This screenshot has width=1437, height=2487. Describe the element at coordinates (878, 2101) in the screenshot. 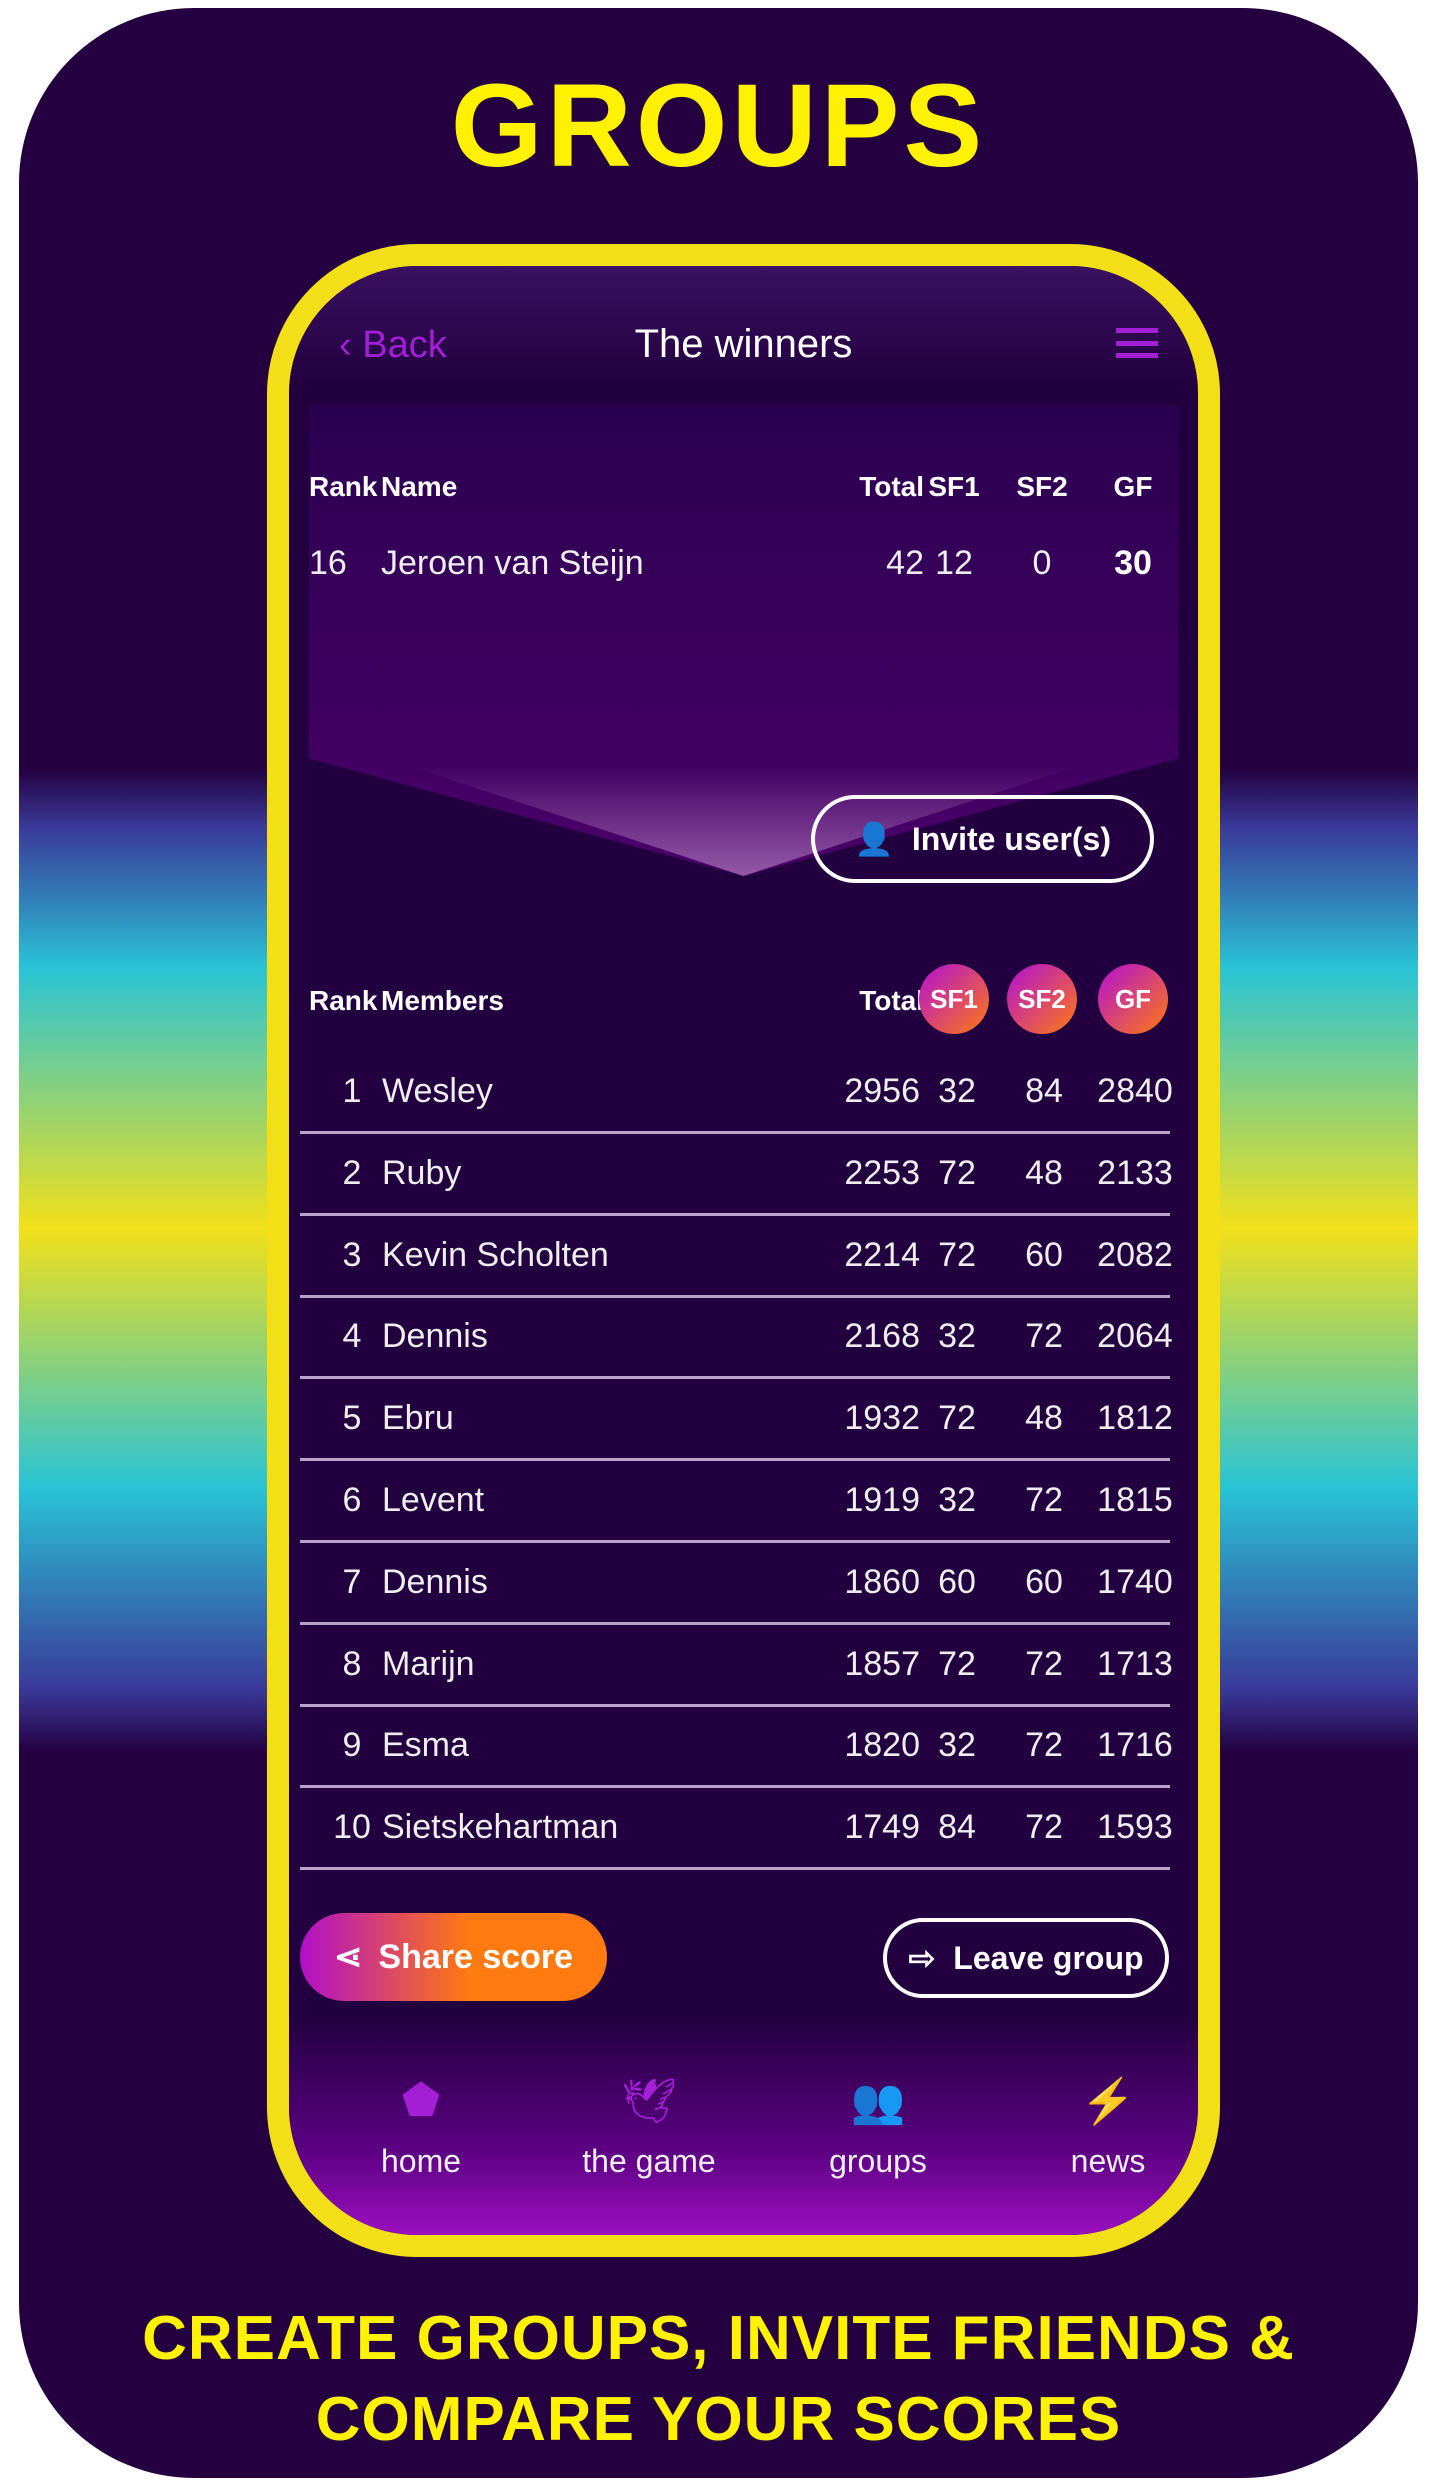

I see `groups-icon: 👥` at that location.